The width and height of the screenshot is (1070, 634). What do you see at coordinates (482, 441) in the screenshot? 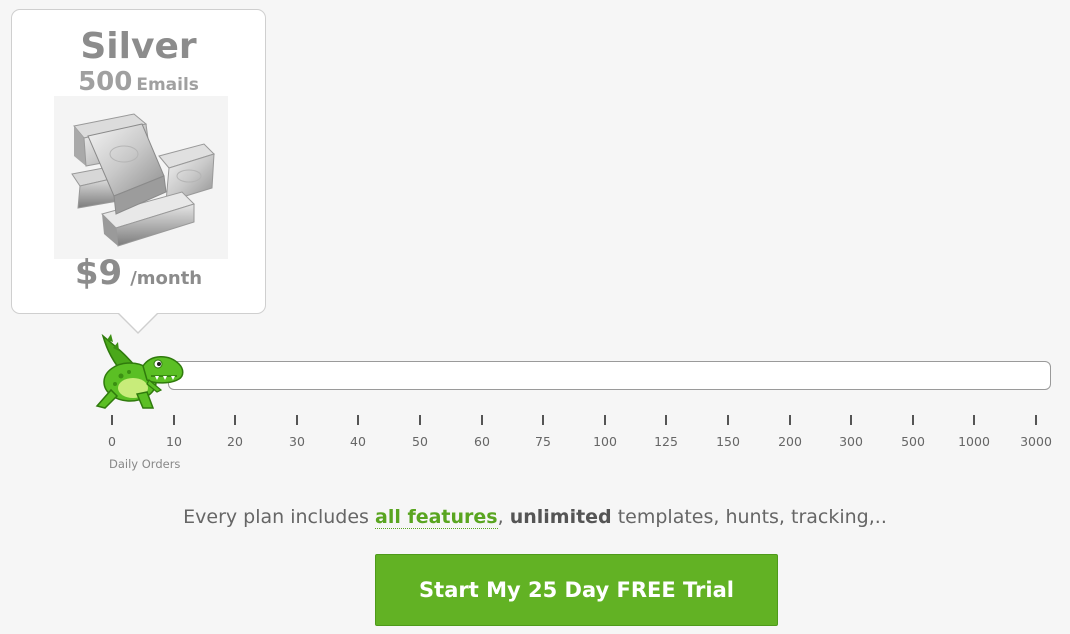
I see `slider-tick-label: 60` at bounding box center [482, 441].